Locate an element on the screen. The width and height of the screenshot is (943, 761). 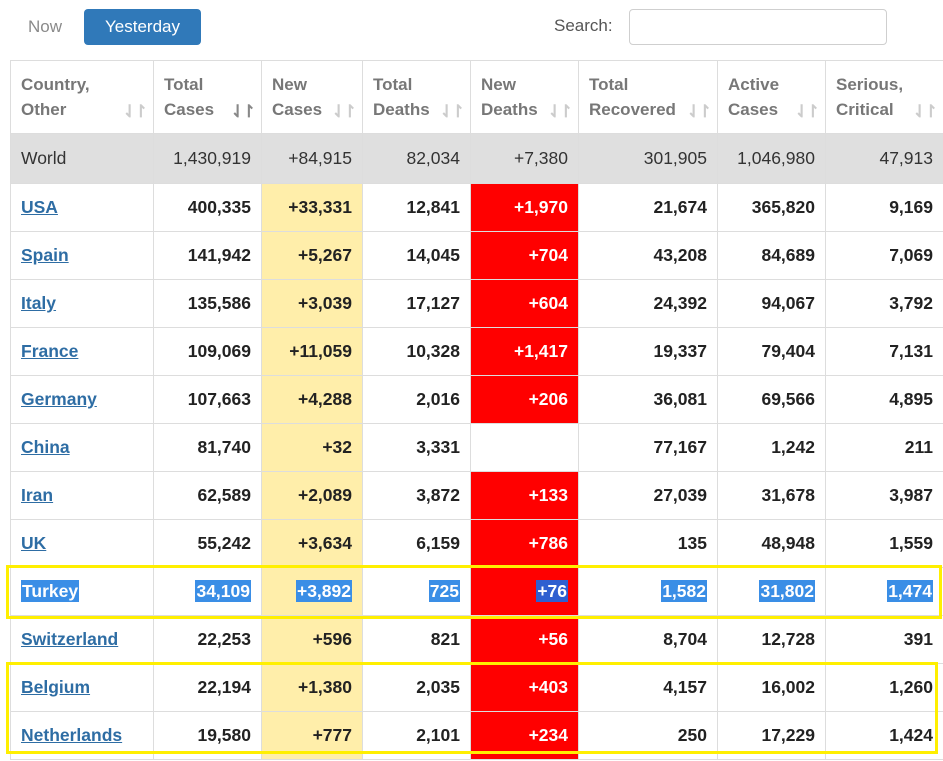
cell-value: +7,380 is located at coordinates (540, 158).